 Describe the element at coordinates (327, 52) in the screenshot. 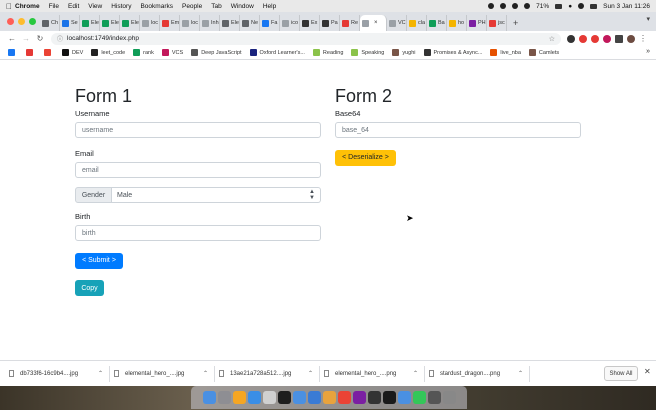

I see `bookmark-item: Reading` at that location.